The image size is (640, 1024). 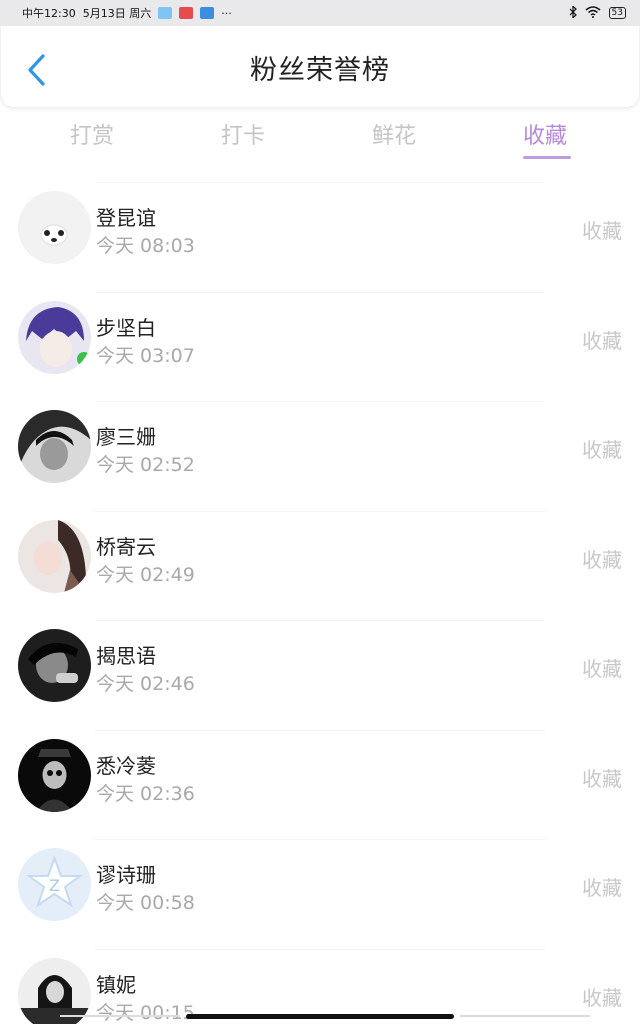 I want to click on fan-name: 悉冷菱, so click(x=126, y=765).